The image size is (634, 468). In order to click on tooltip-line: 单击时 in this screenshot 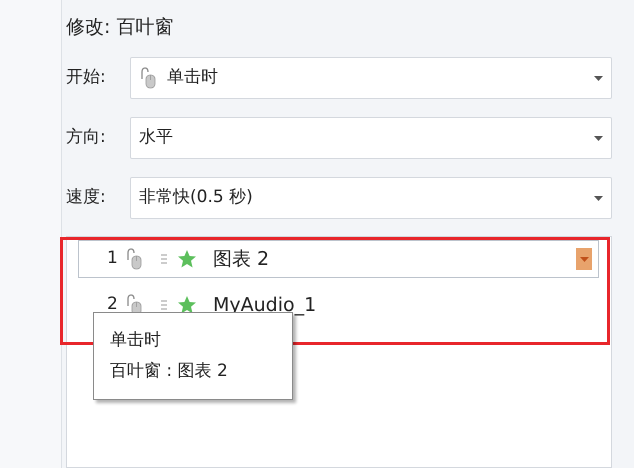, I will do `click(136, 340)`.